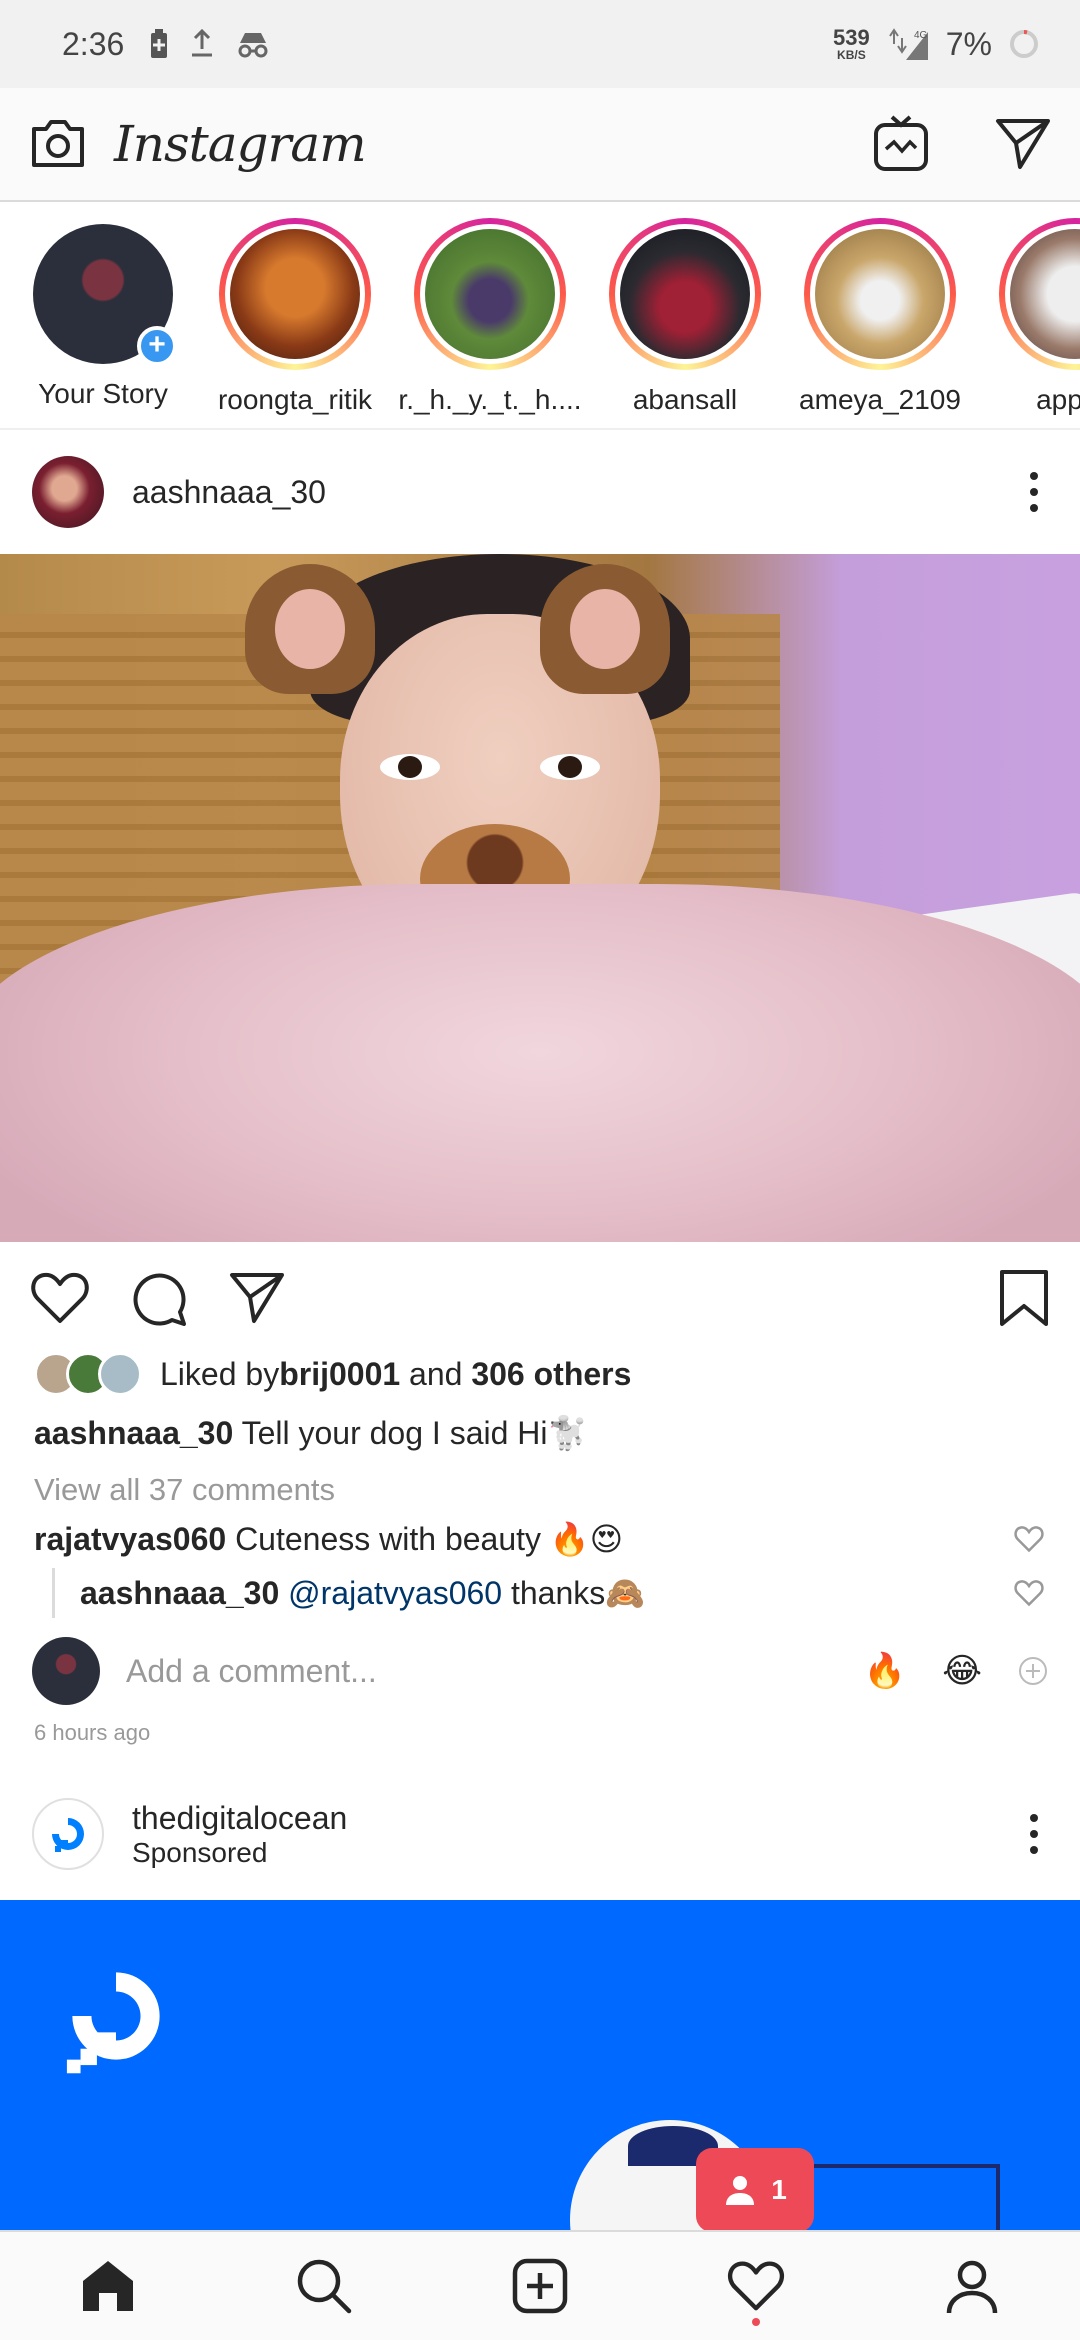  Describe the element at coordinates (540, 44) in the screenshot. I see `status-bar: 2:36 539 KB/S 4G 7%` at that location.